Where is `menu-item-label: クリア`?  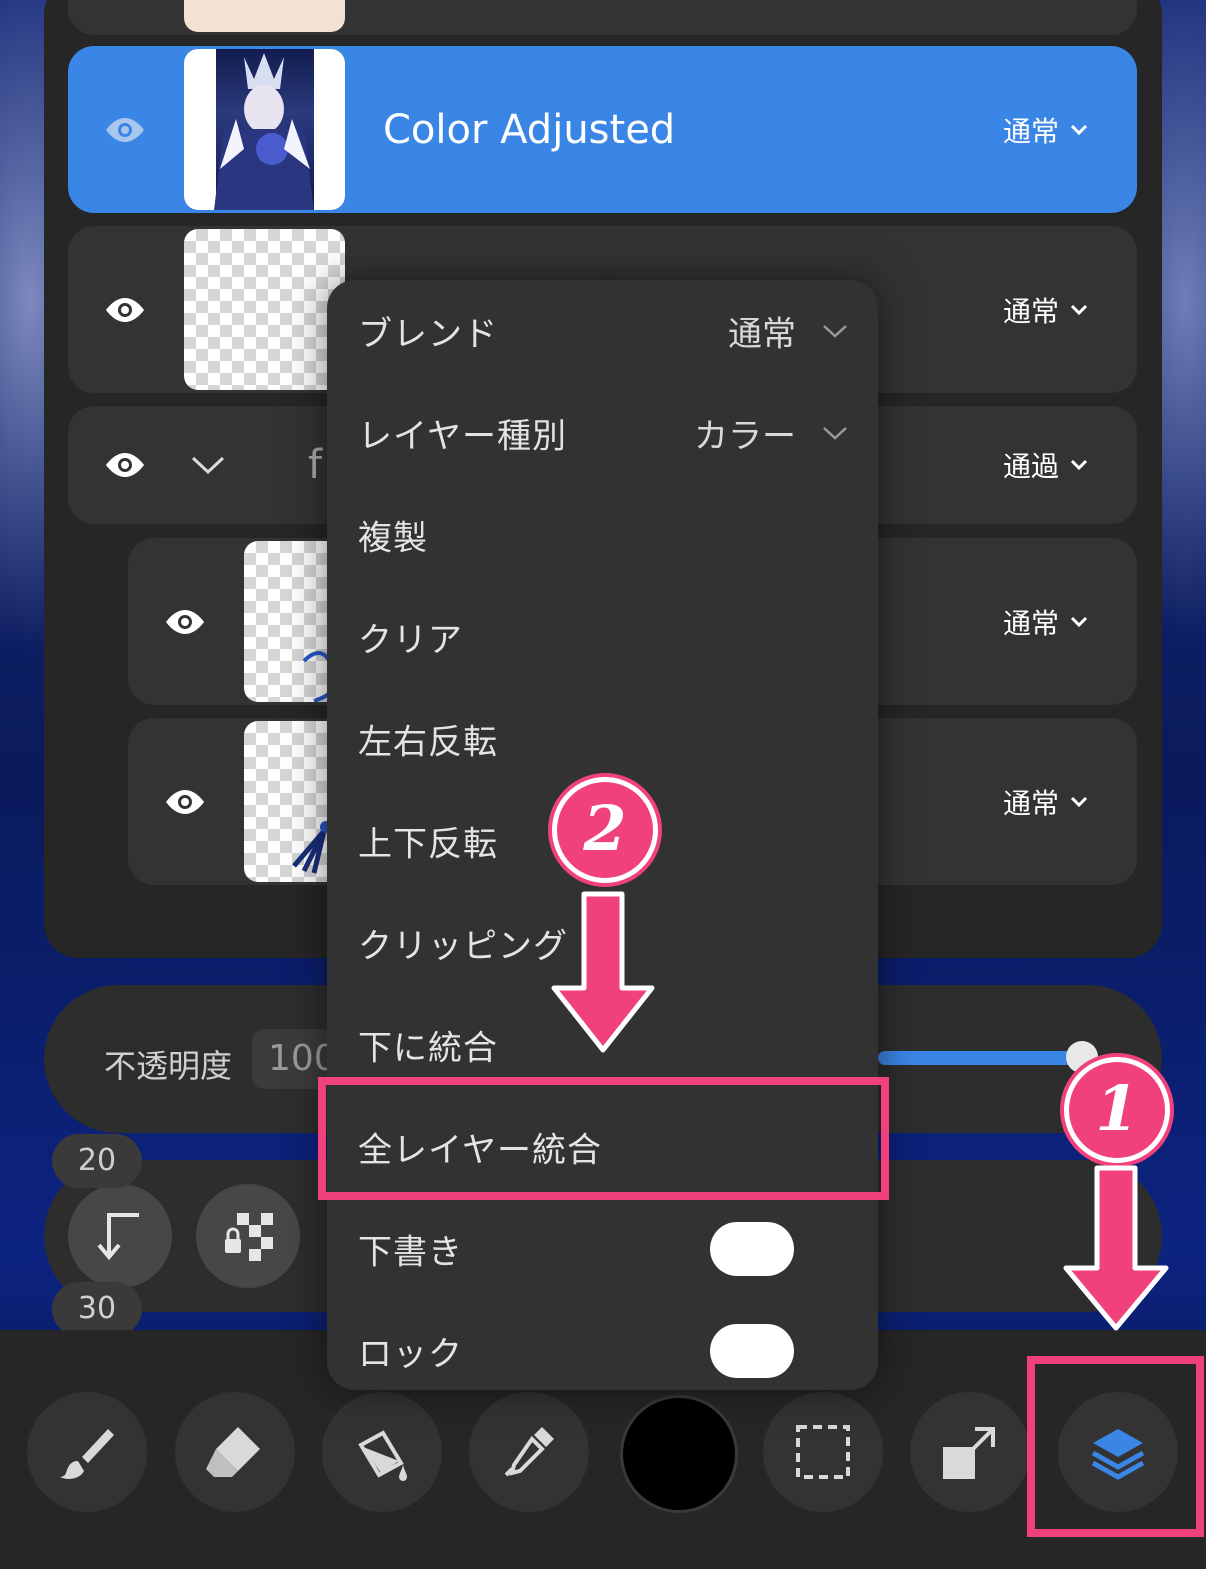 menu-item-label: クリア is located at coordinates (410, 640).